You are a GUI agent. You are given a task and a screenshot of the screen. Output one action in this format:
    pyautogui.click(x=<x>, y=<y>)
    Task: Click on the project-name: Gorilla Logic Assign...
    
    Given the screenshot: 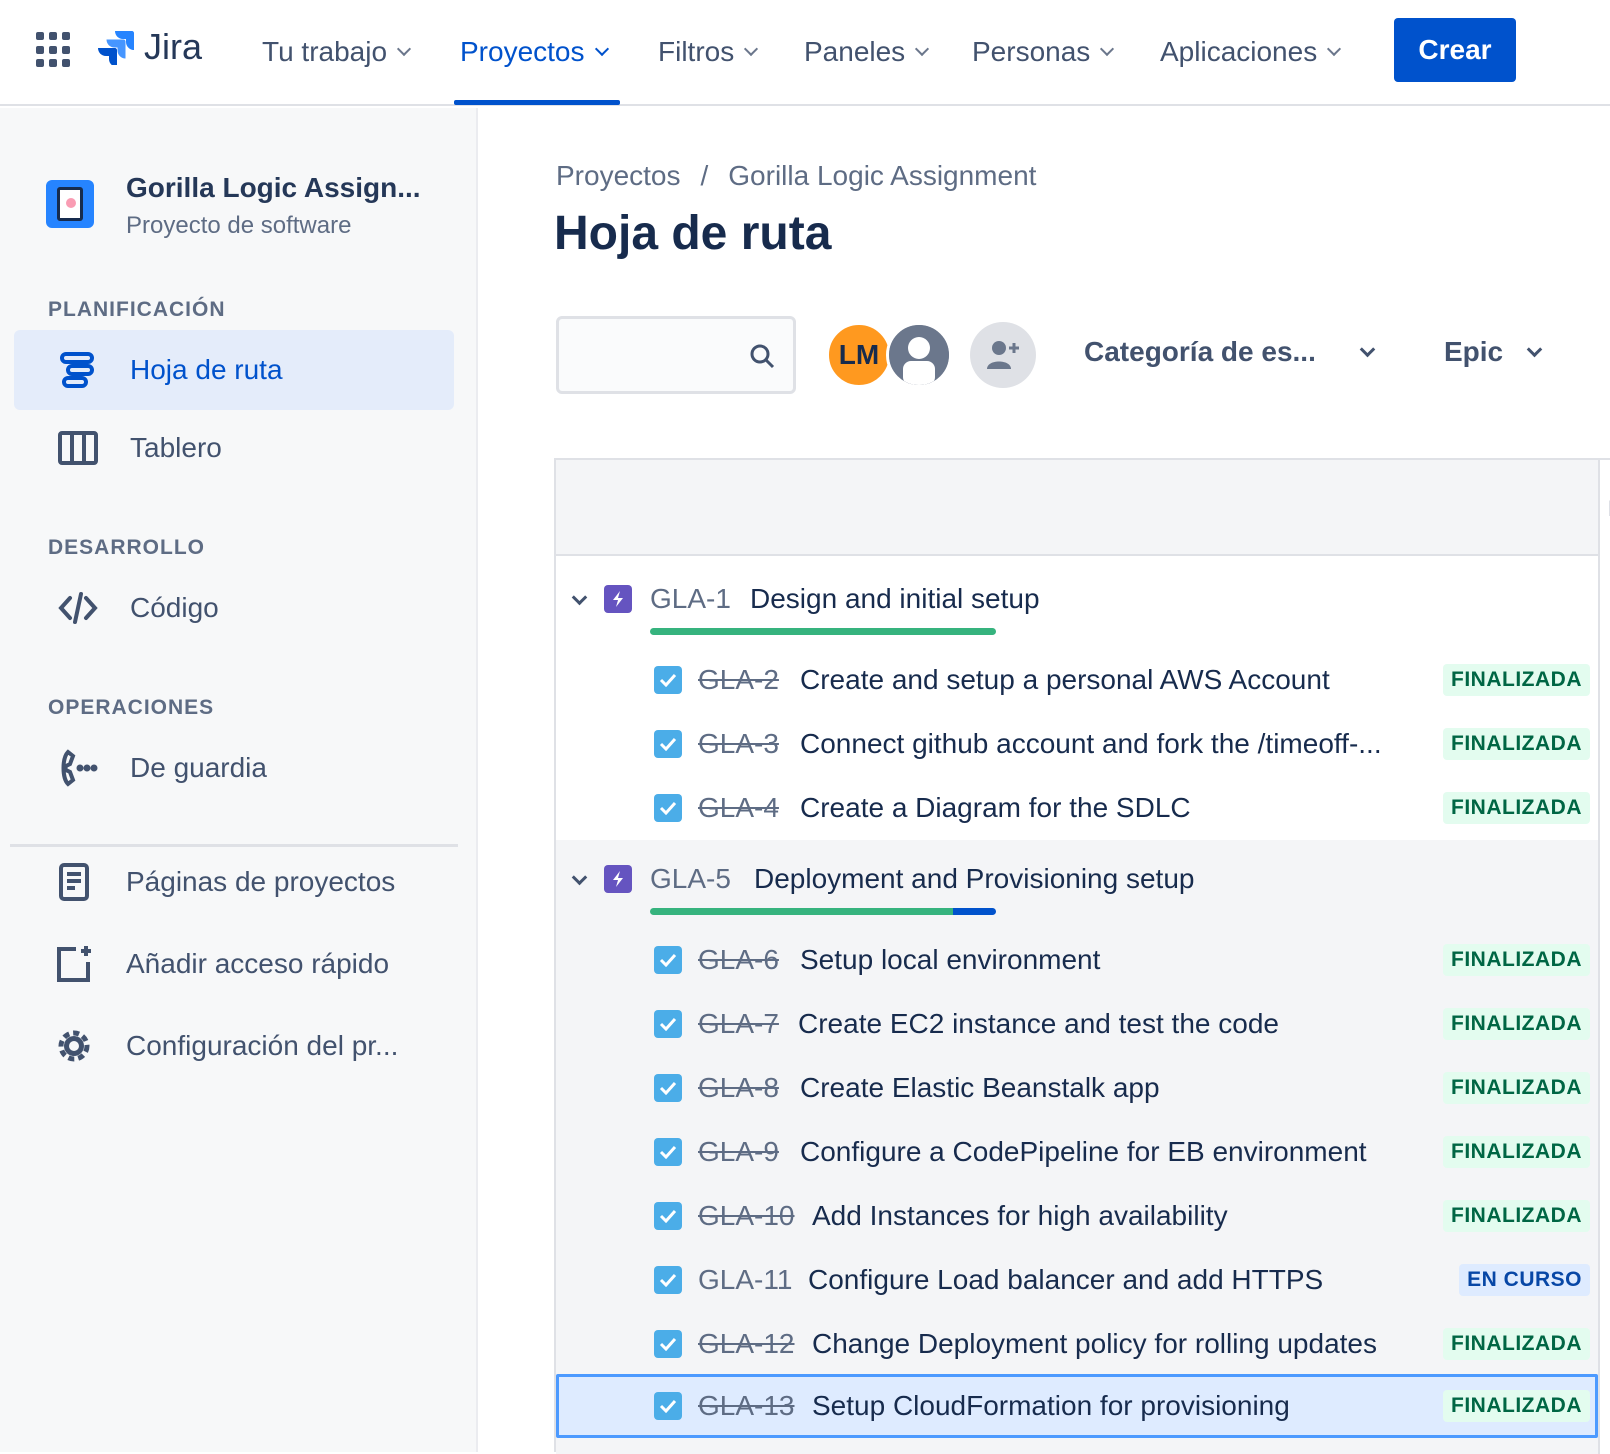 What is the action you would take?
    pyautogui.click(x=273, y=188)
    